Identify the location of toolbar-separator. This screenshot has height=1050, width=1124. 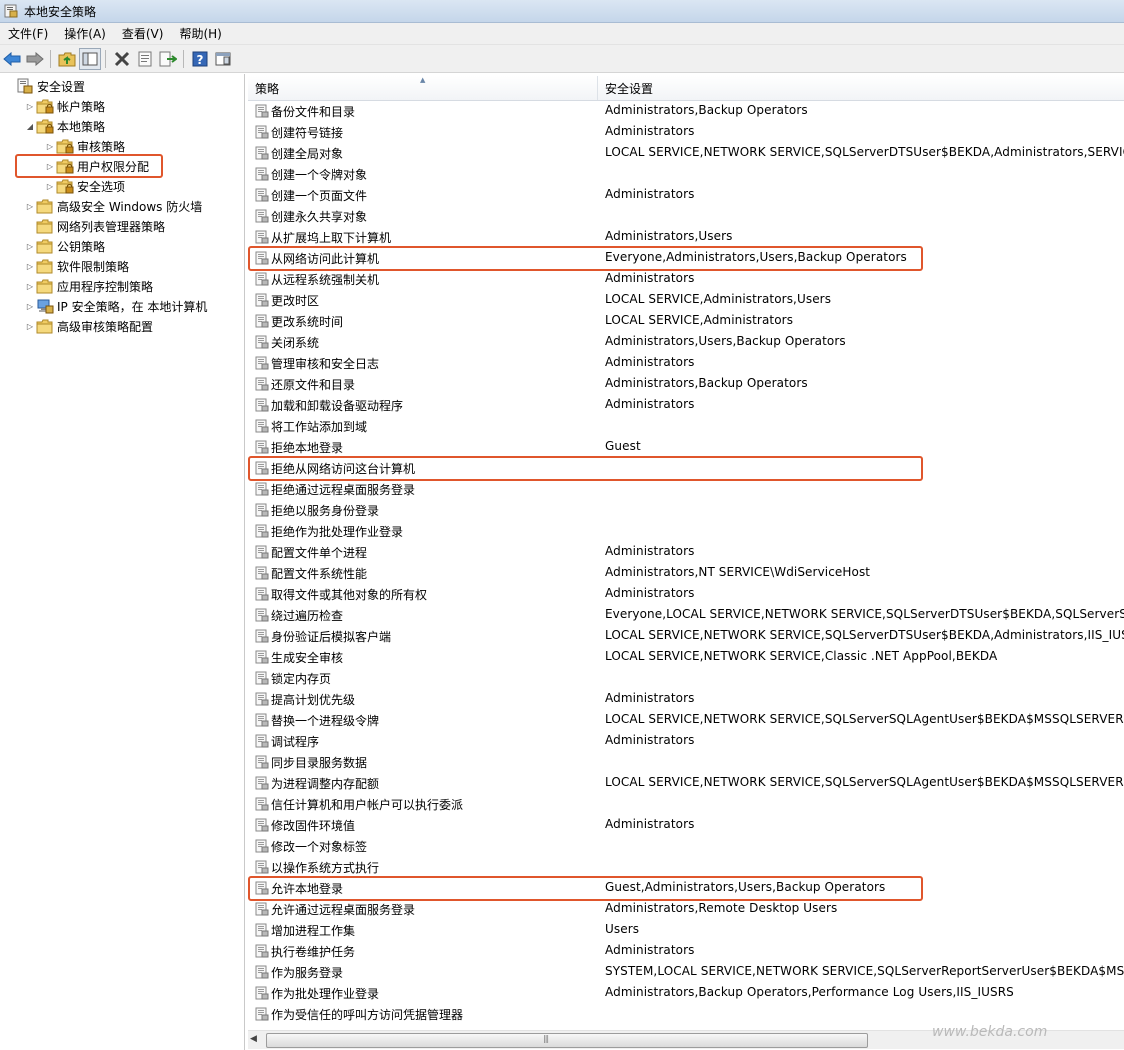
(50, 58).